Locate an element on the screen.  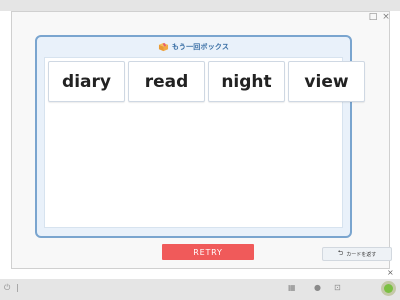
screenshot-icon: ⊡ is located at coordinates (337, 287).